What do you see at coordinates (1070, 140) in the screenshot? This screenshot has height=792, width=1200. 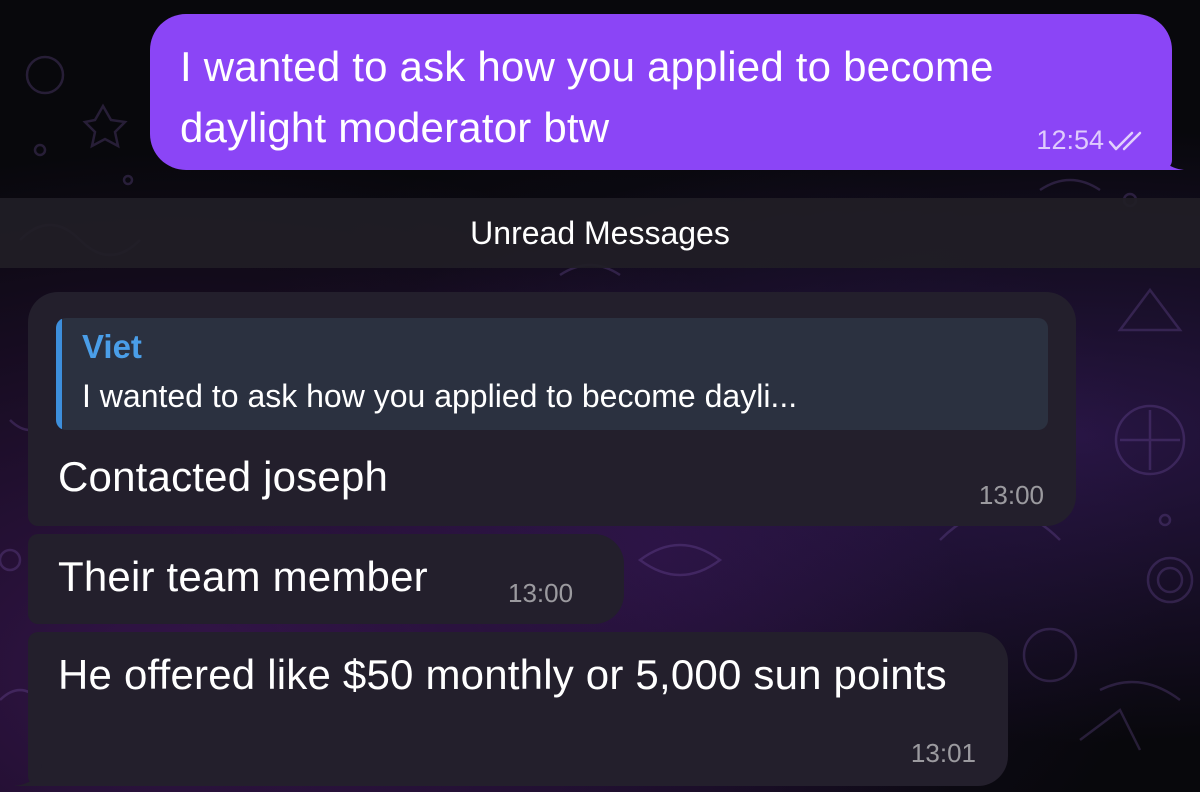 I see `outgoing-message-time: 12:54` at bounding box center [1070, 140].